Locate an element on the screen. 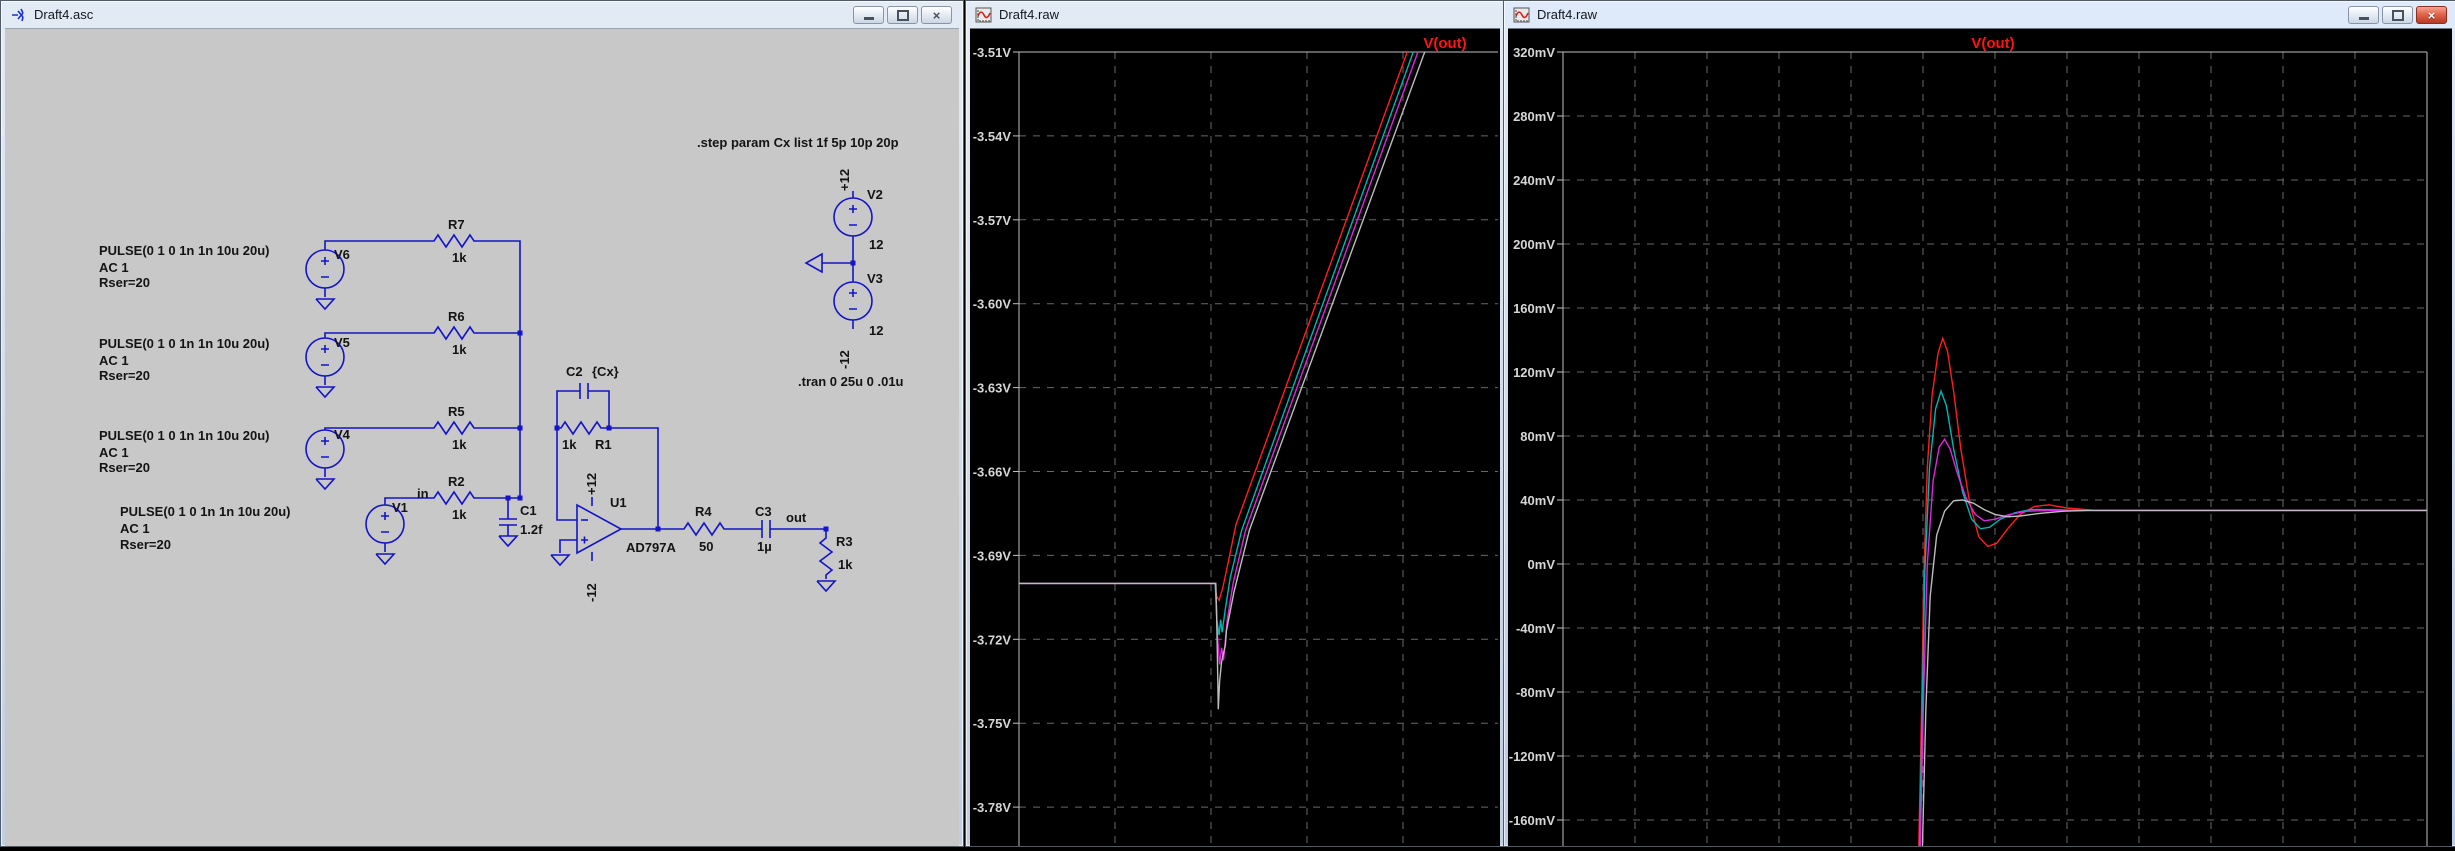 The height and width of the screenshot is (851, 2455). schematic-window-controls: × is located at coordinates (902, 15).